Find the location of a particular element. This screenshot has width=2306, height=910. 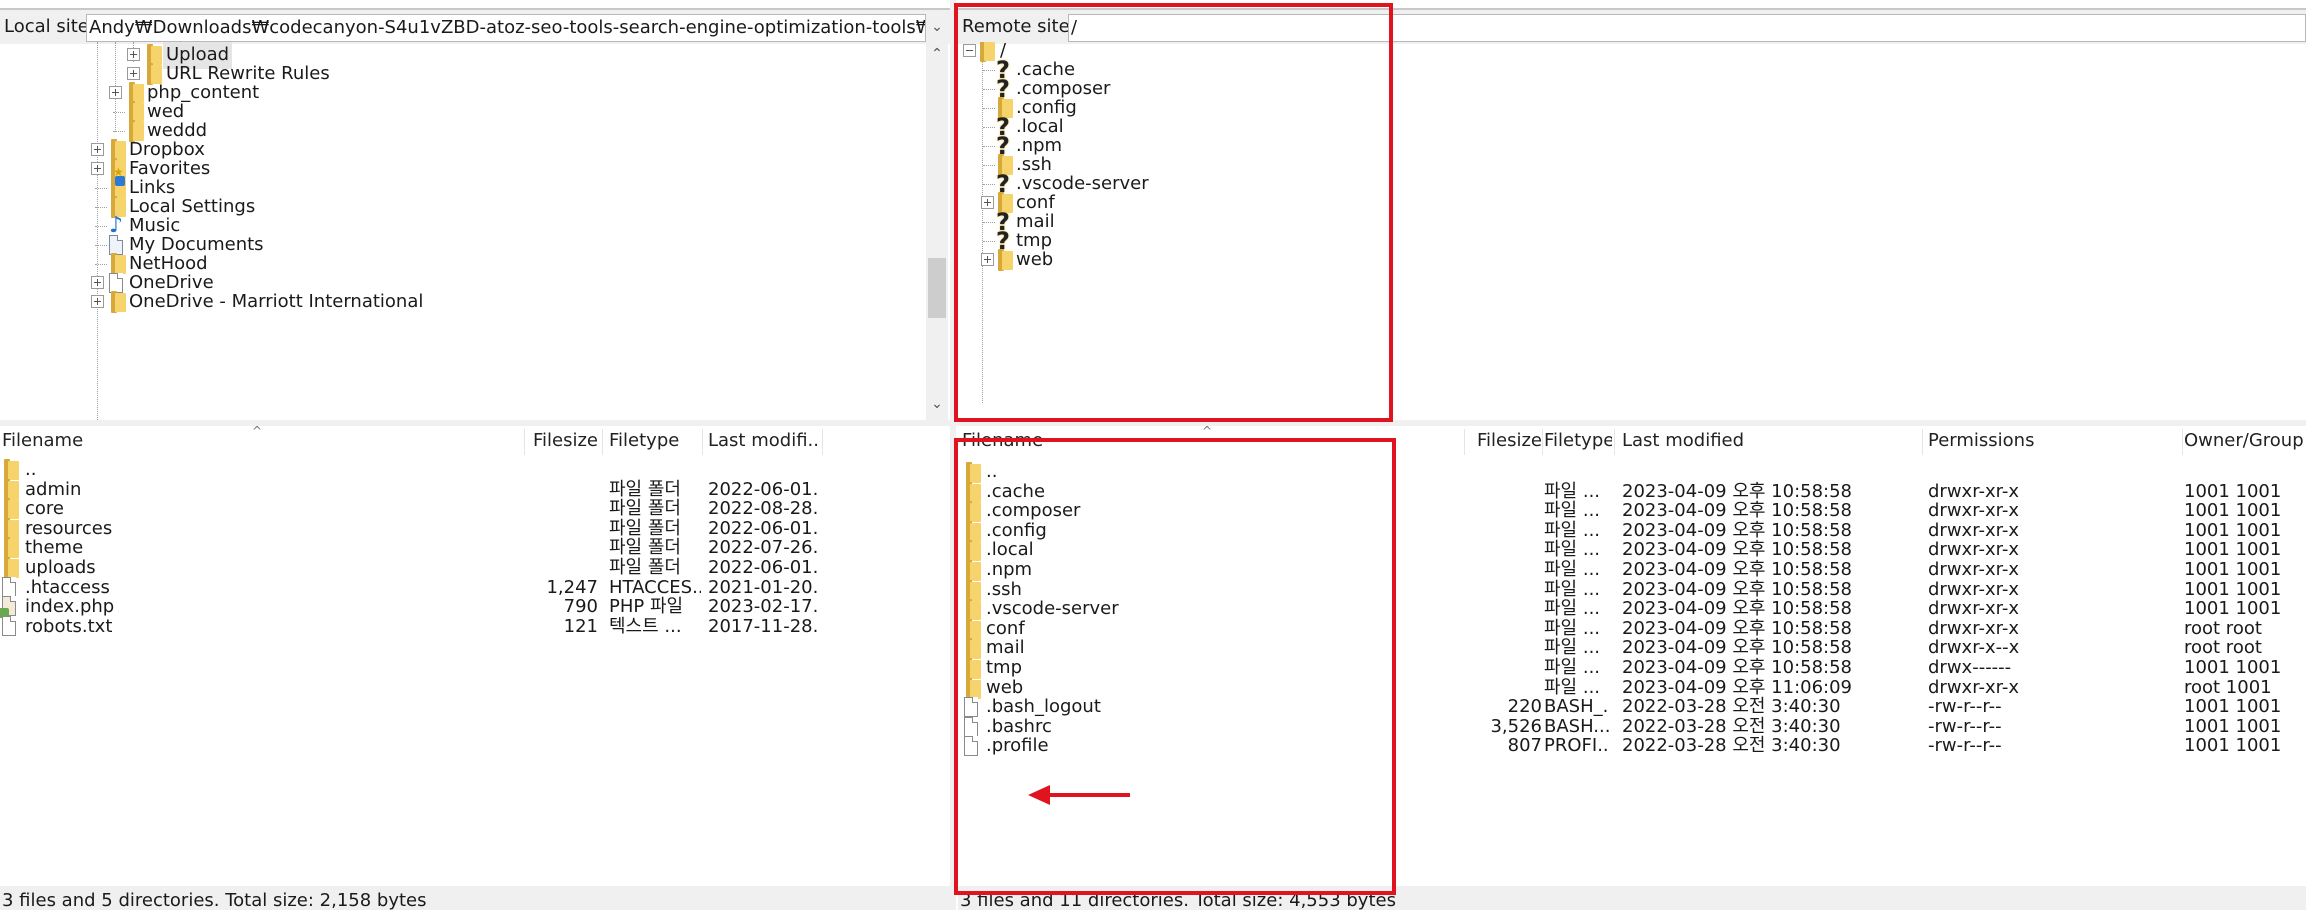

remote-col-owner: Owner/Group is located at coordinates (2245, 441).